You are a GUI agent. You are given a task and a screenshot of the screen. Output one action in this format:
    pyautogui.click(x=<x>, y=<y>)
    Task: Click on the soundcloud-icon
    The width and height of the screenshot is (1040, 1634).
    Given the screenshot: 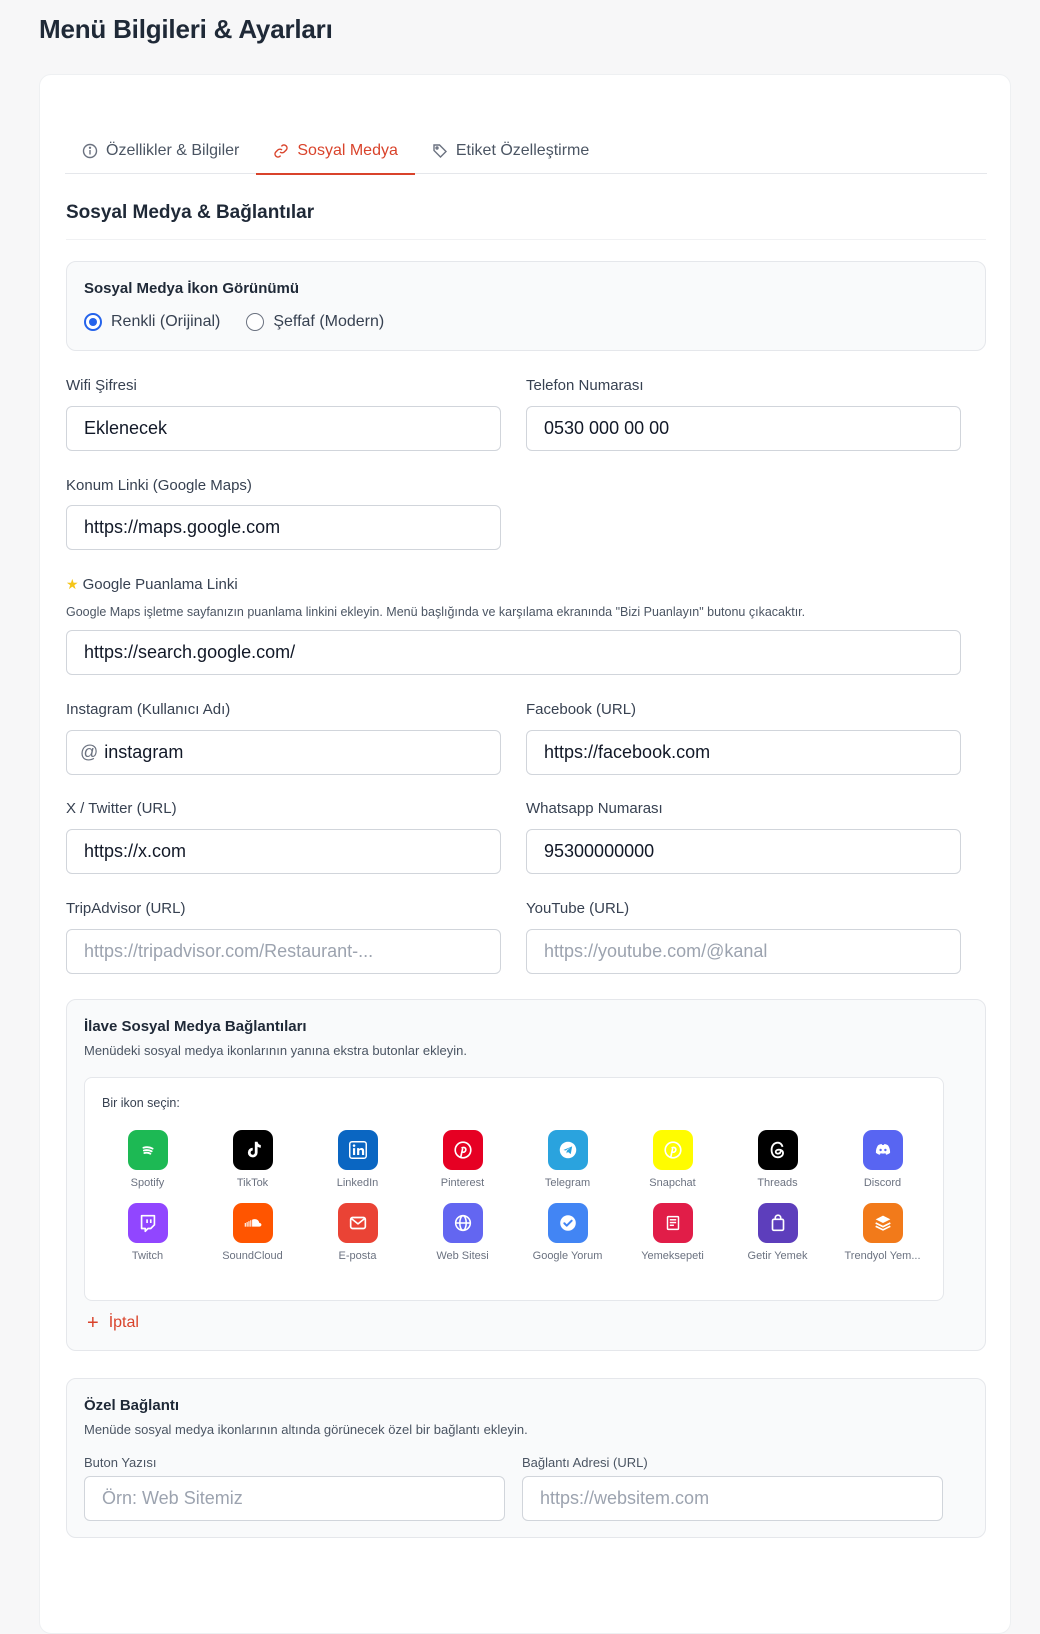 What is the action you would take?
    pyautogui.click(x=252, y=1223)
    